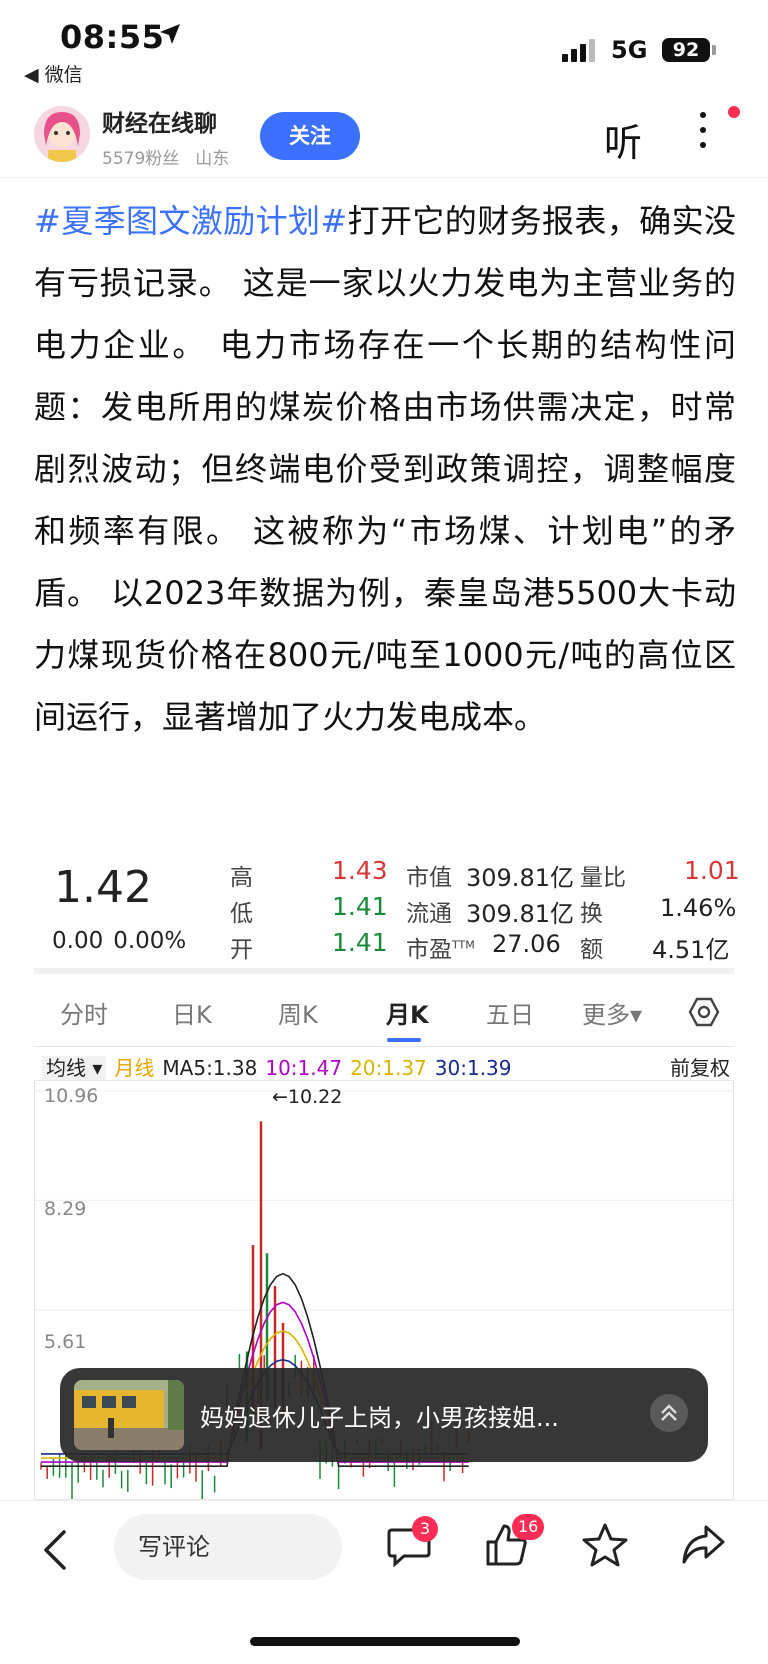 The image size is (768, 1664). What do you see at coordinates (78, 941) in the screenshot?
I see `change-value: 0.00` at bounding box center [78, 941].